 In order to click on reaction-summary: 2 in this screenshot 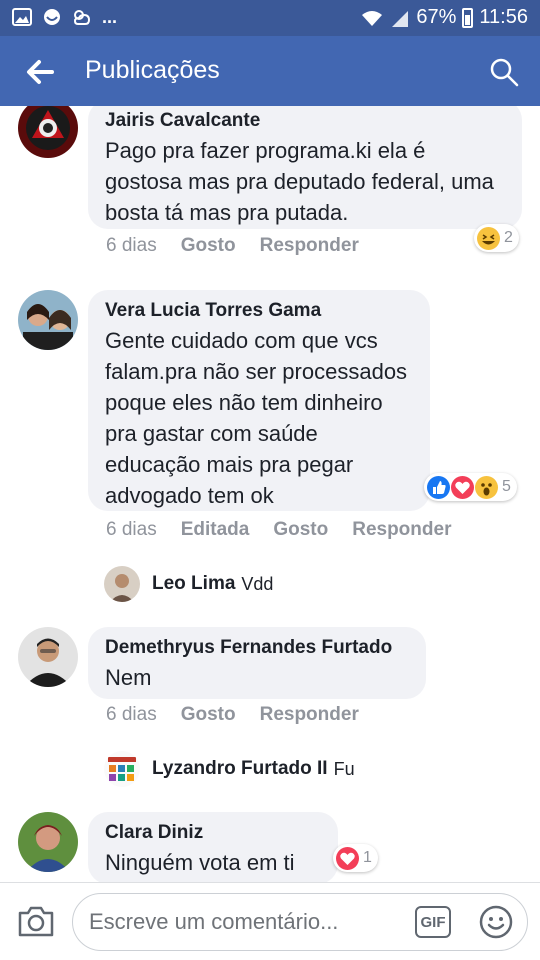, I will do `click(496, 238)`.